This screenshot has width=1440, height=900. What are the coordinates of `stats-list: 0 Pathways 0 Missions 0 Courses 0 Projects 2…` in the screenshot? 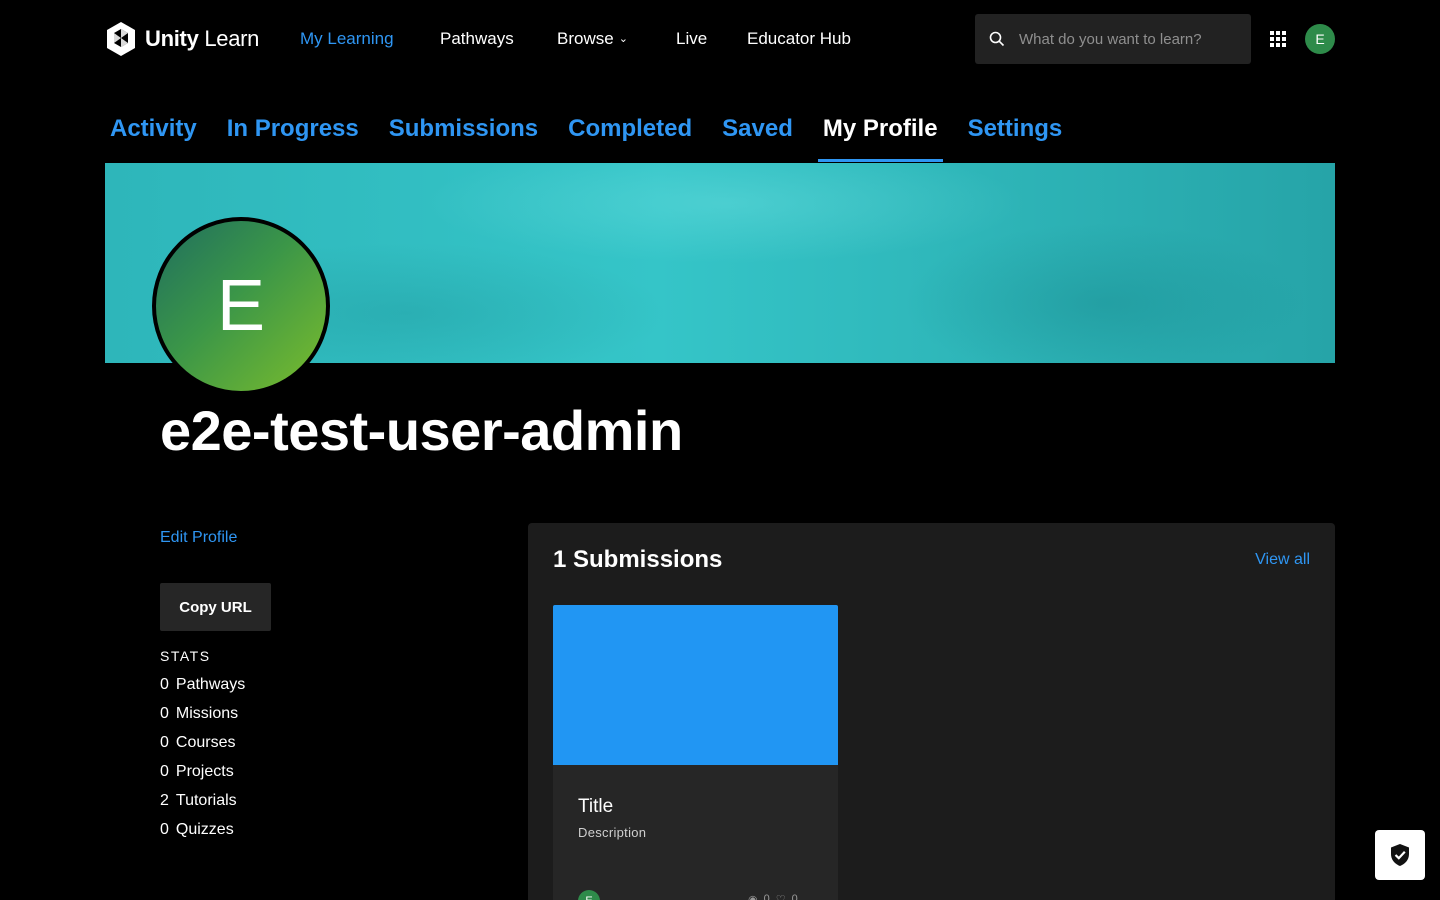 It's located at (202, 763).